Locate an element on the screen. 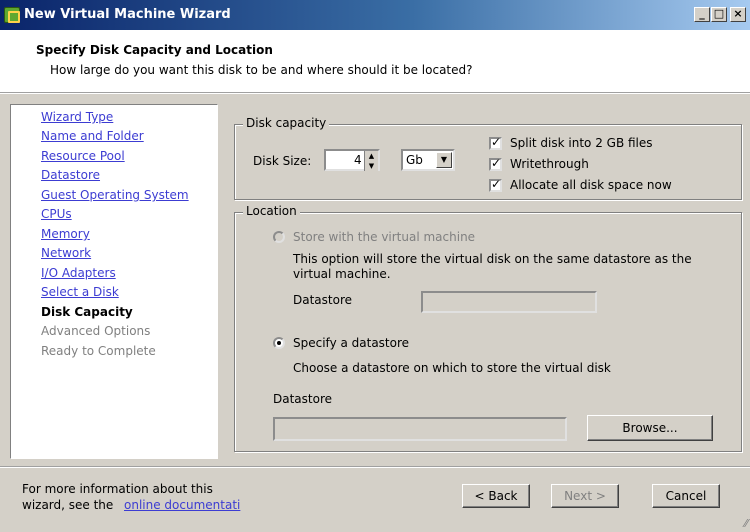 The width and height of the screenshot is (750, 532). vm-wizard-icon is located at coordinates (12, 15).